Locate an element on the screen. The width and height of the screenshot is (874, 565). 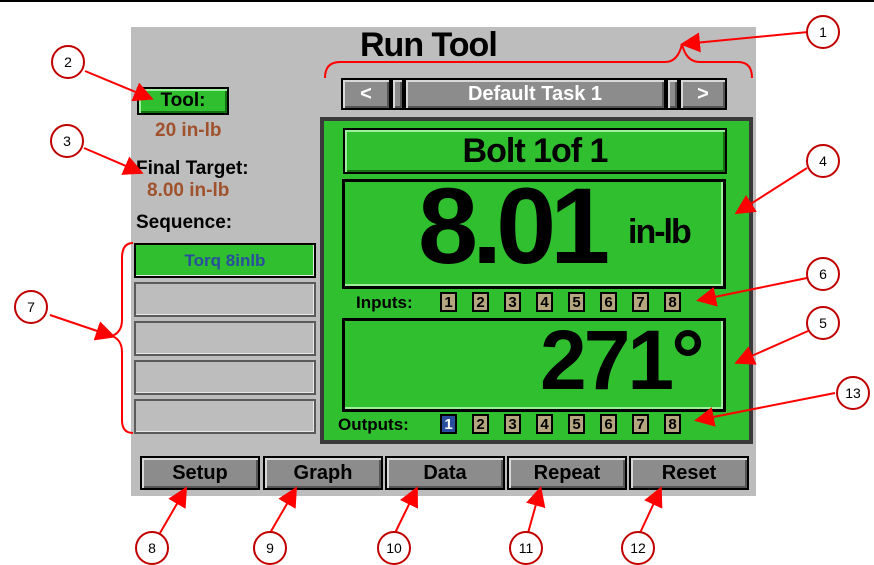
callout-5: 5 is located at coordinates (823, 323).